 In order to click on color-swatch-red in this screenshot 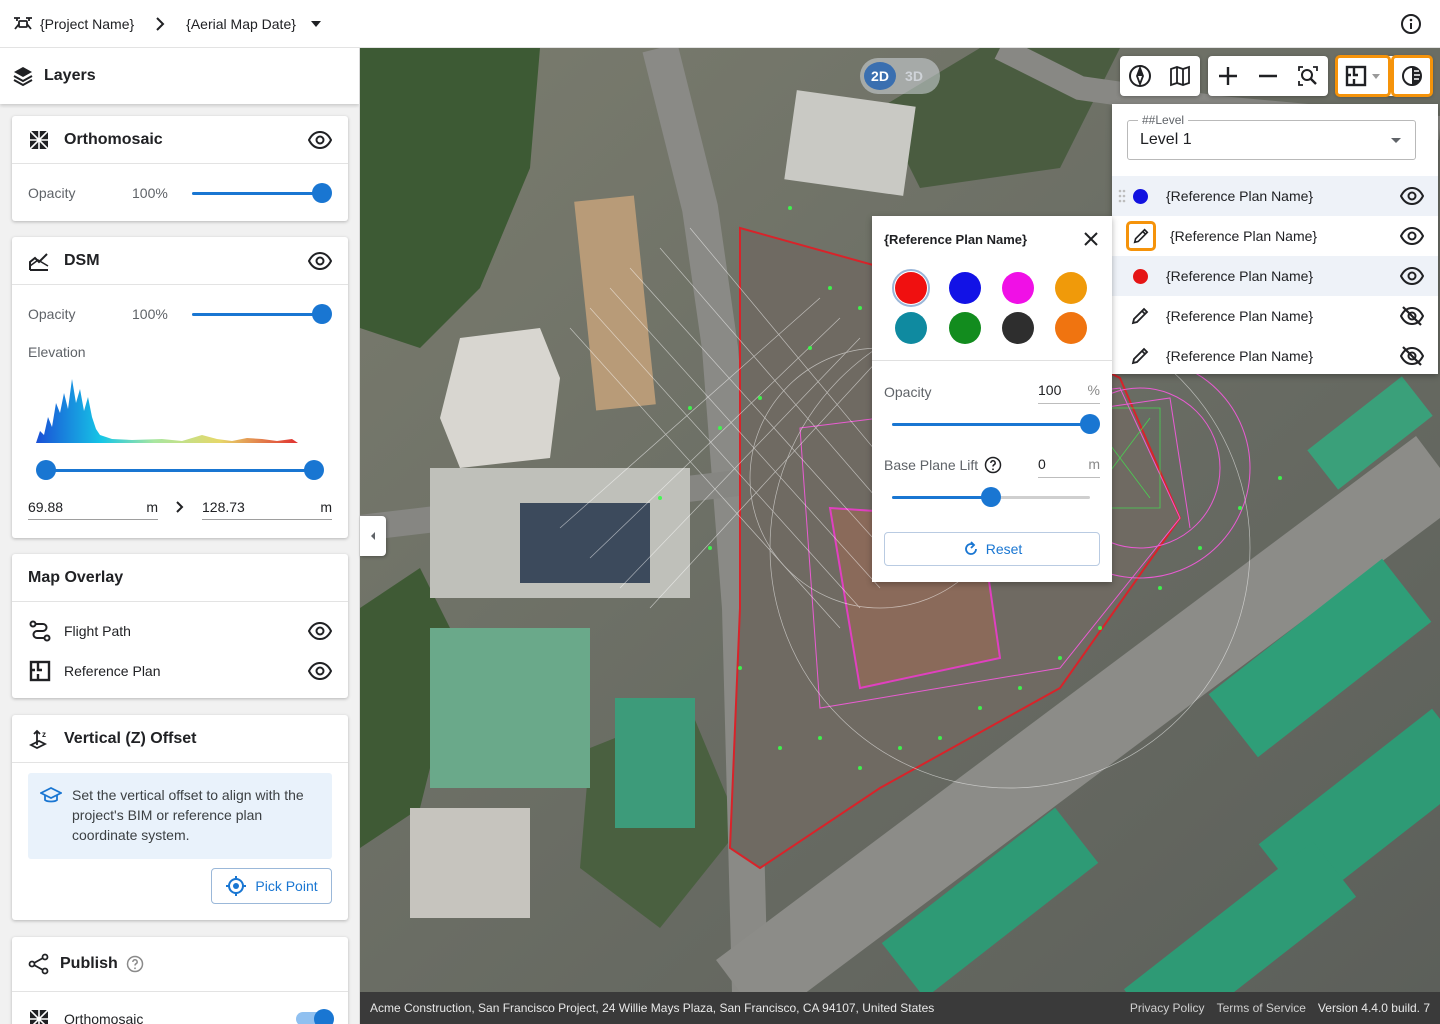, I will do `click(911, 288)`.